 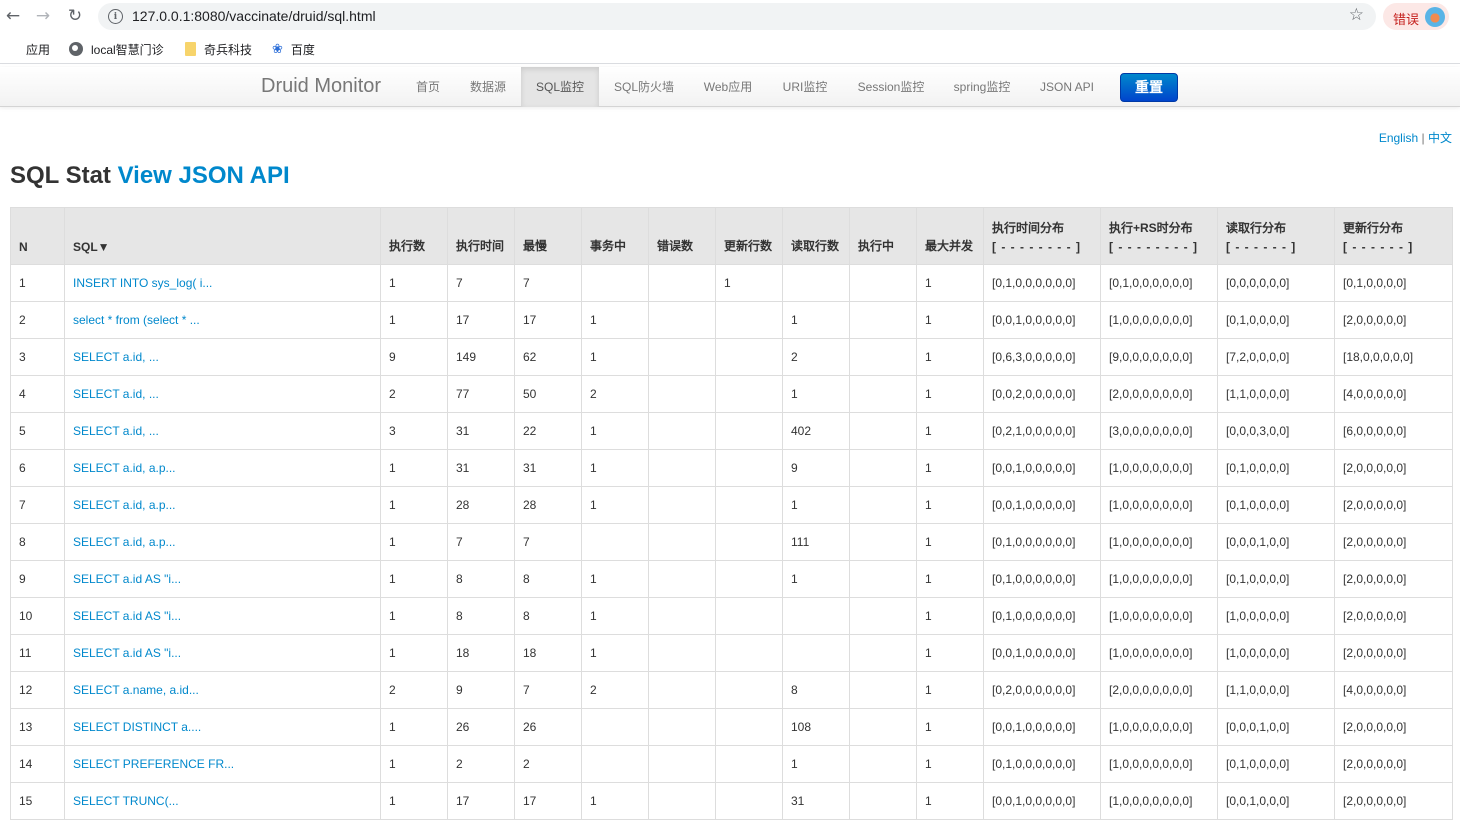 I want to click on table-cell: 9, so click(x=37, y=579).